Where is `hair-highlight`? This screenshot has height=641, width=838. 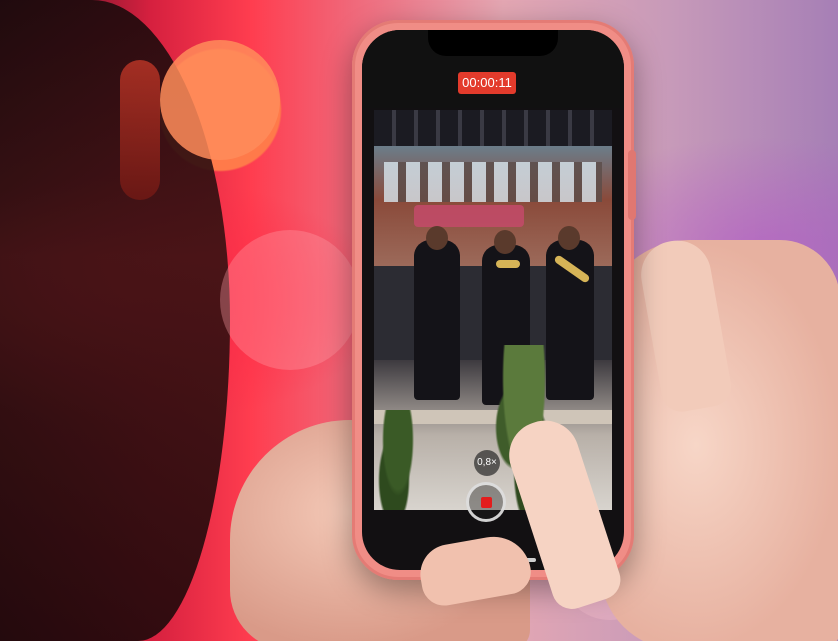 hair-highlight is located at coordinates (140, 130).